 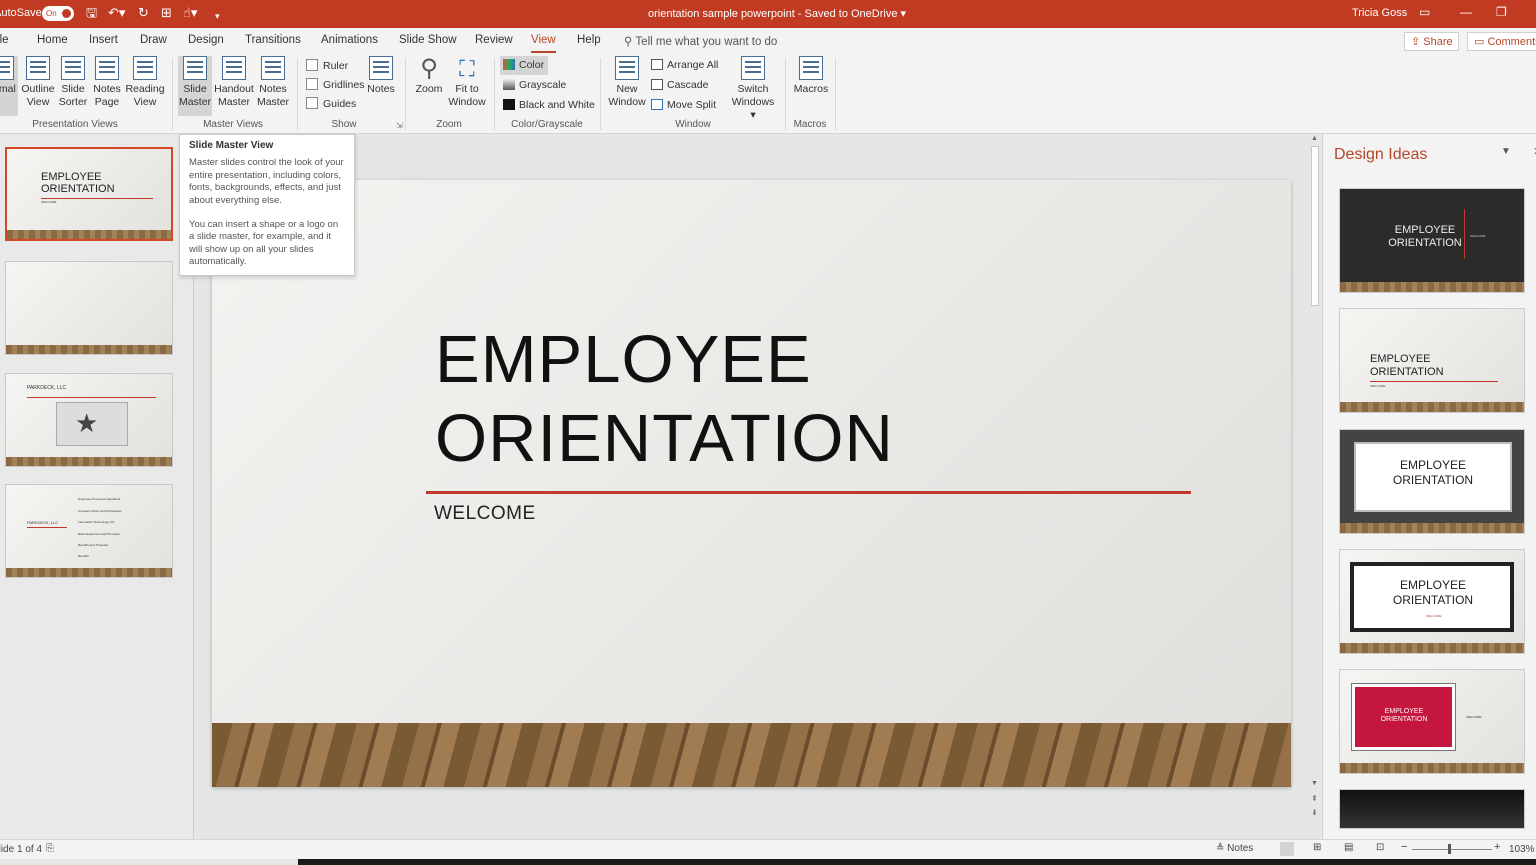 What do you see at coordinates (684, 65) in the screenshot?
I see `arrange-all-button: Arrange All` at bounding box center [684, 65].